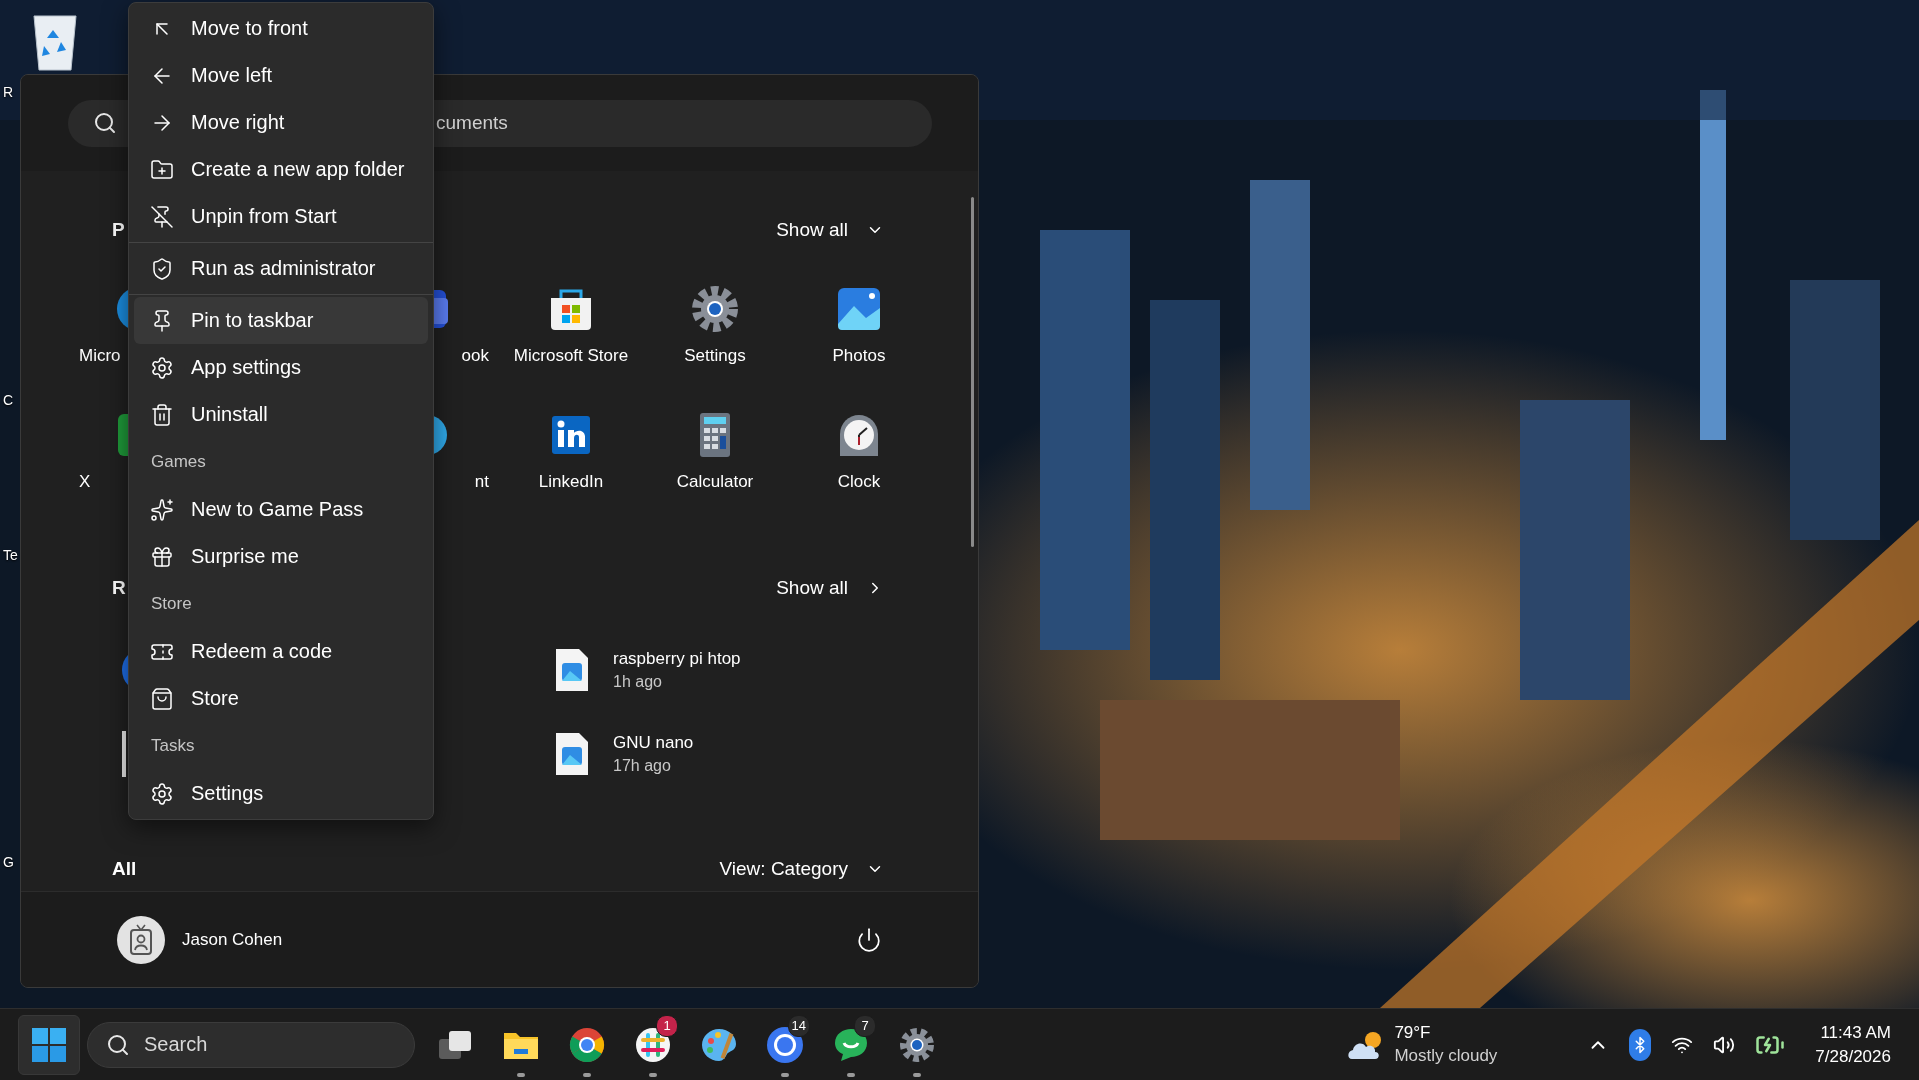 The image size is (1919, 1080). I want to click on folder-plus-icon, so click(162, 169).